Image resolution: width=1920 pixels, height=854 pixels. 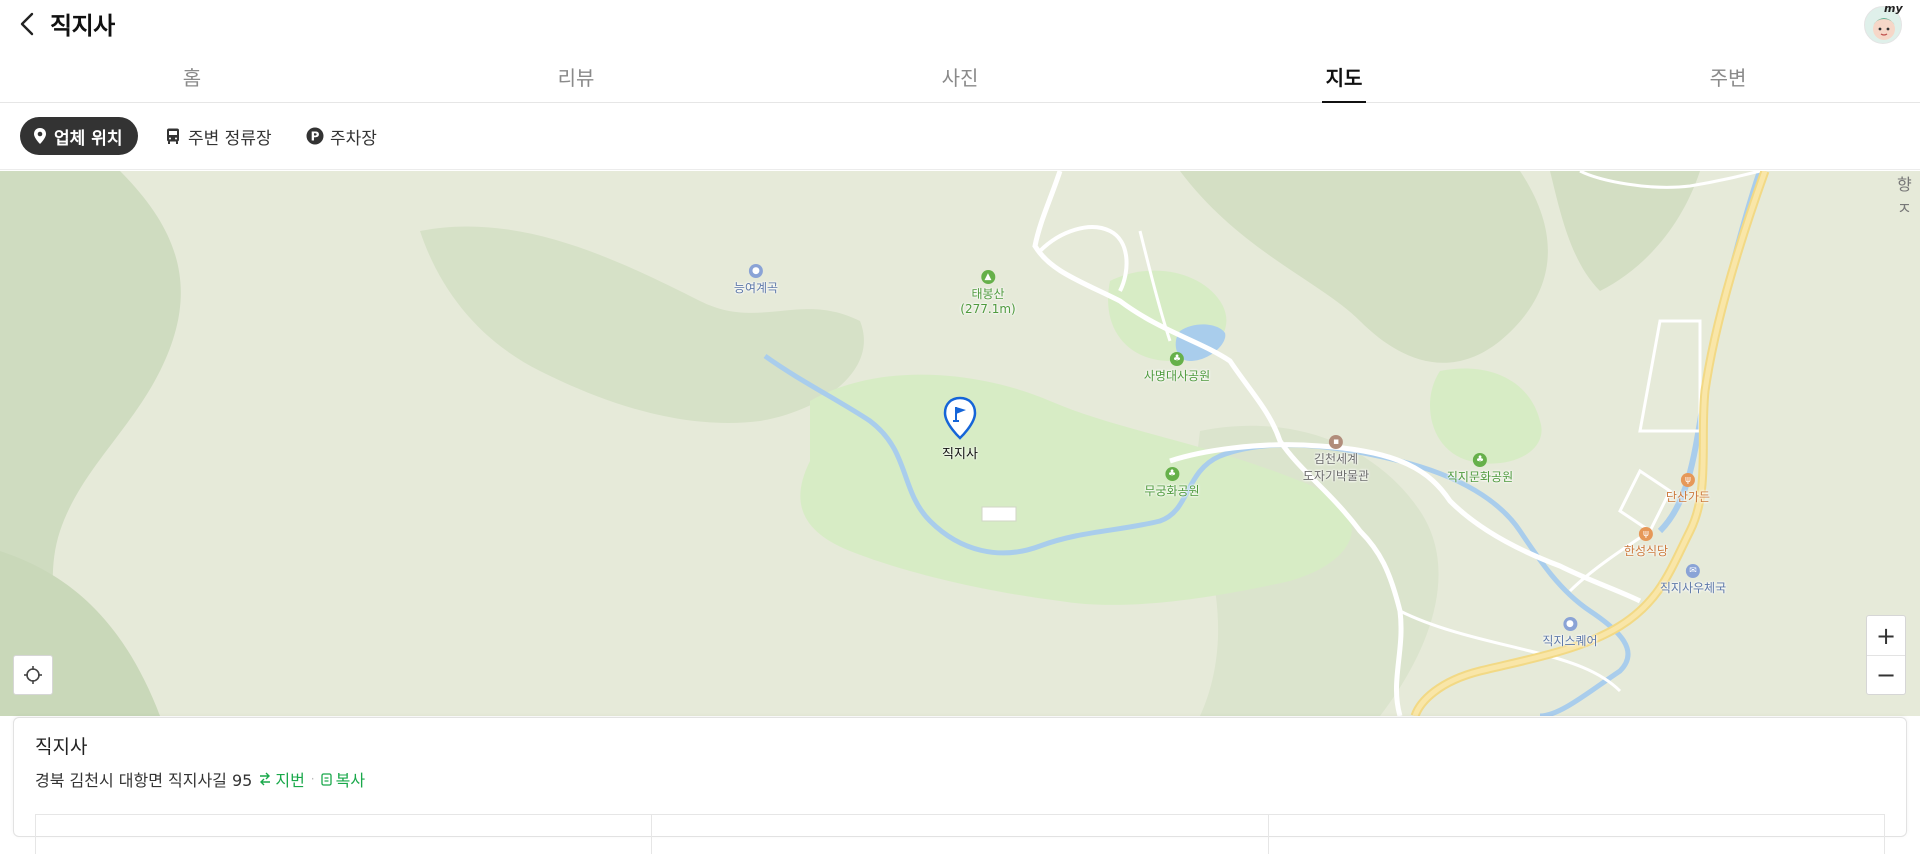 I want to click on parking-icon: P, so click(x=315, y=136).